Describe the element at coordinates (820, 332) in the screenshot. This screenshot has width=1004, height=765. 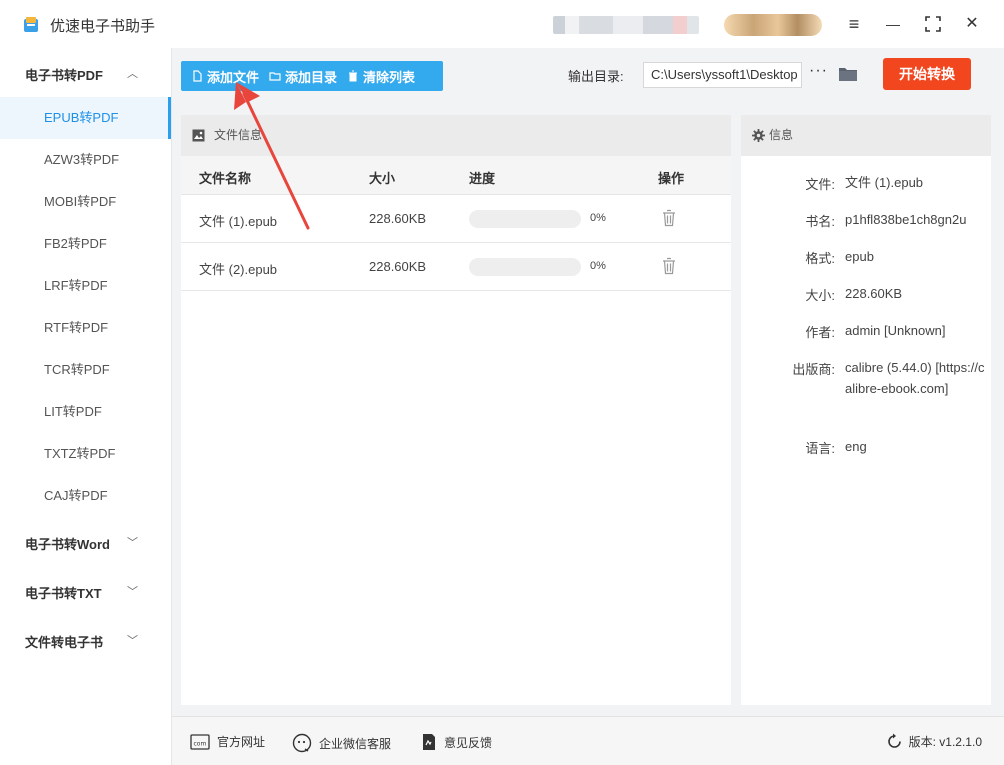
I see `info-key: 作者:` at that location.